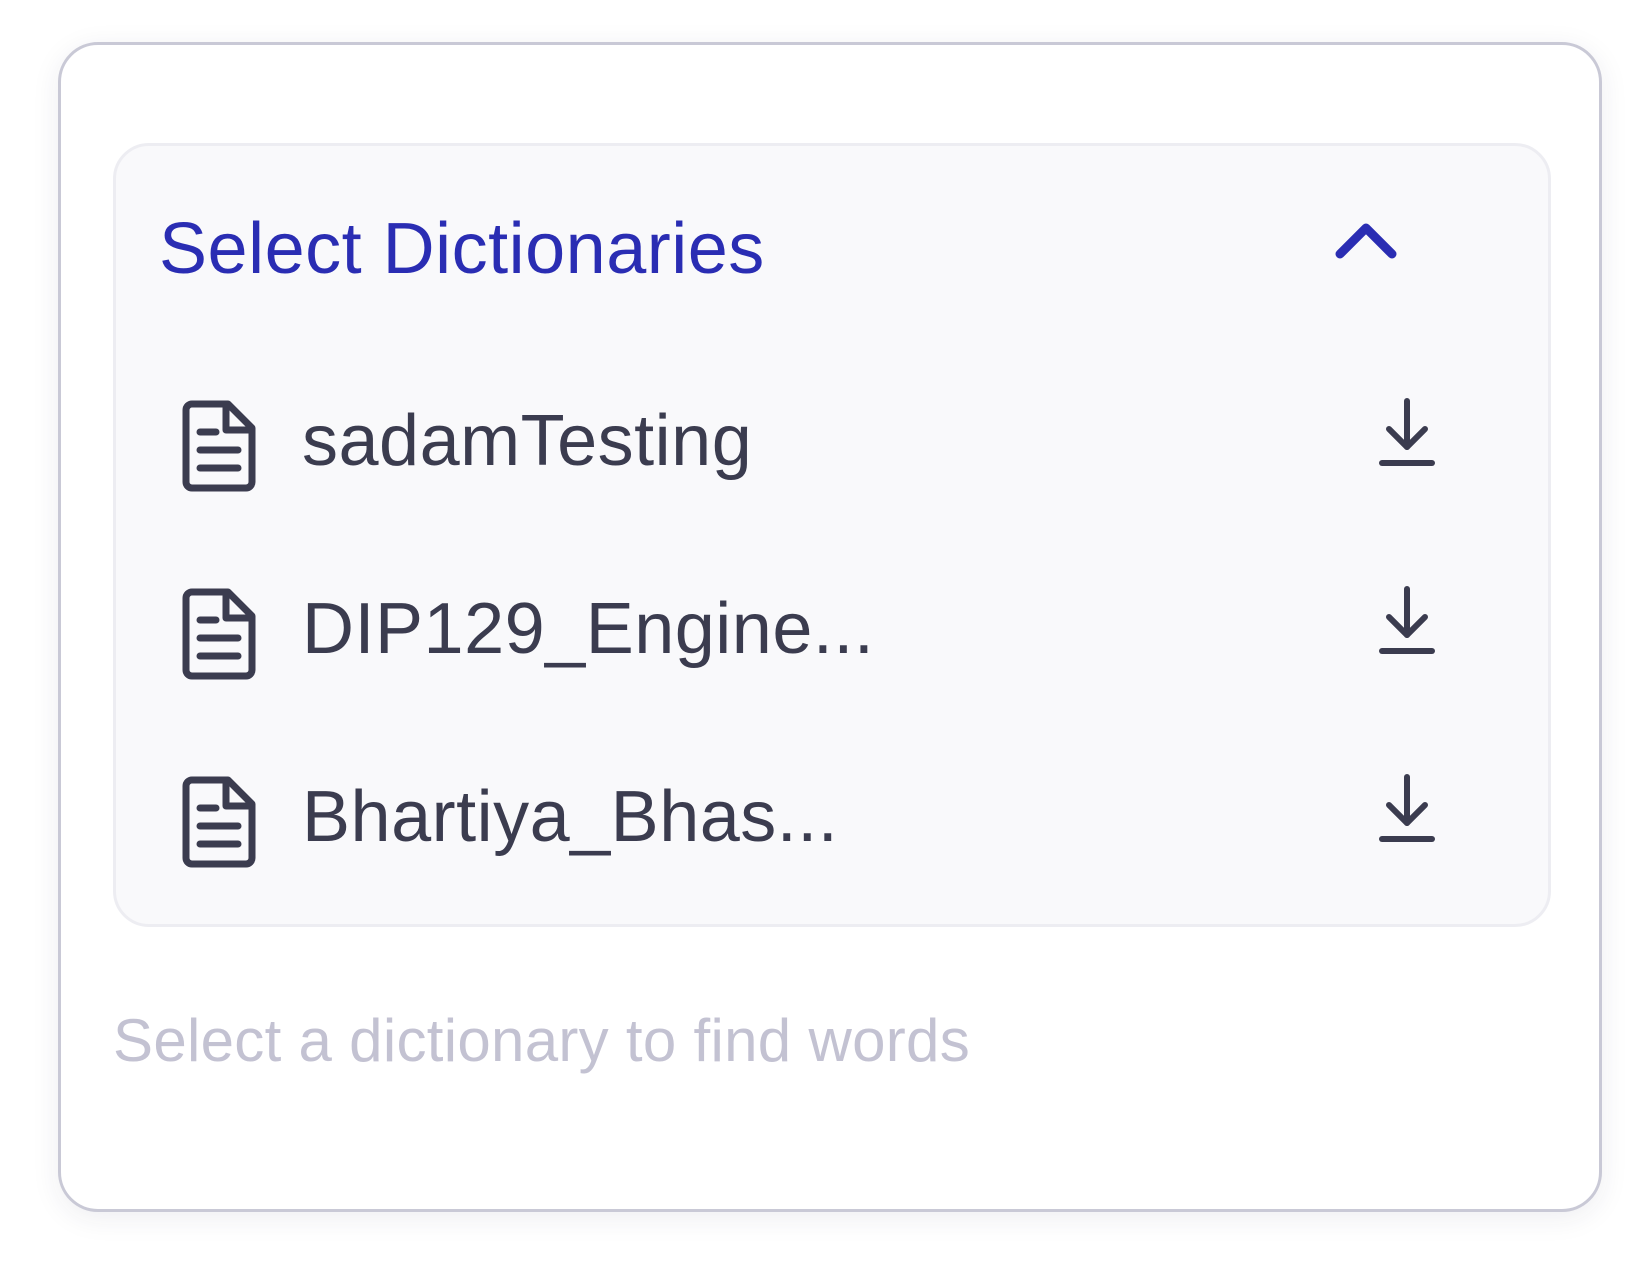 Image resolution: width=1652 pixels, height=1268 pixels. Describe the element at coordinates (527, 441) in the screenshot. I see `dictionary-name: sadamTesting` at that location.